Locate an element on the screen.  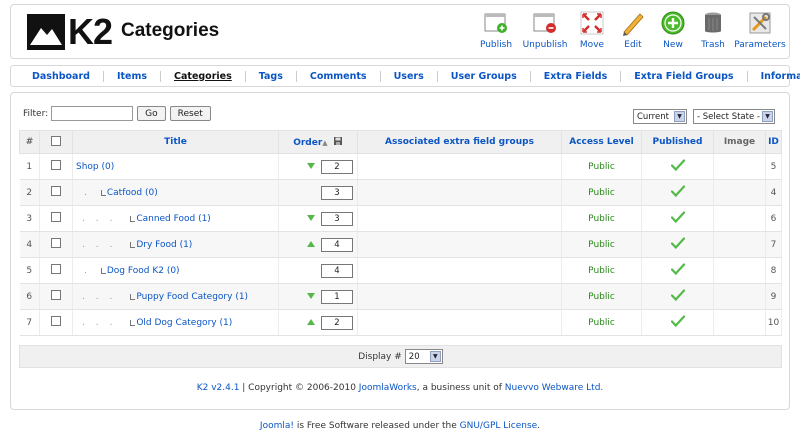
publish-button: Publish is located at coordinates (496, 30).